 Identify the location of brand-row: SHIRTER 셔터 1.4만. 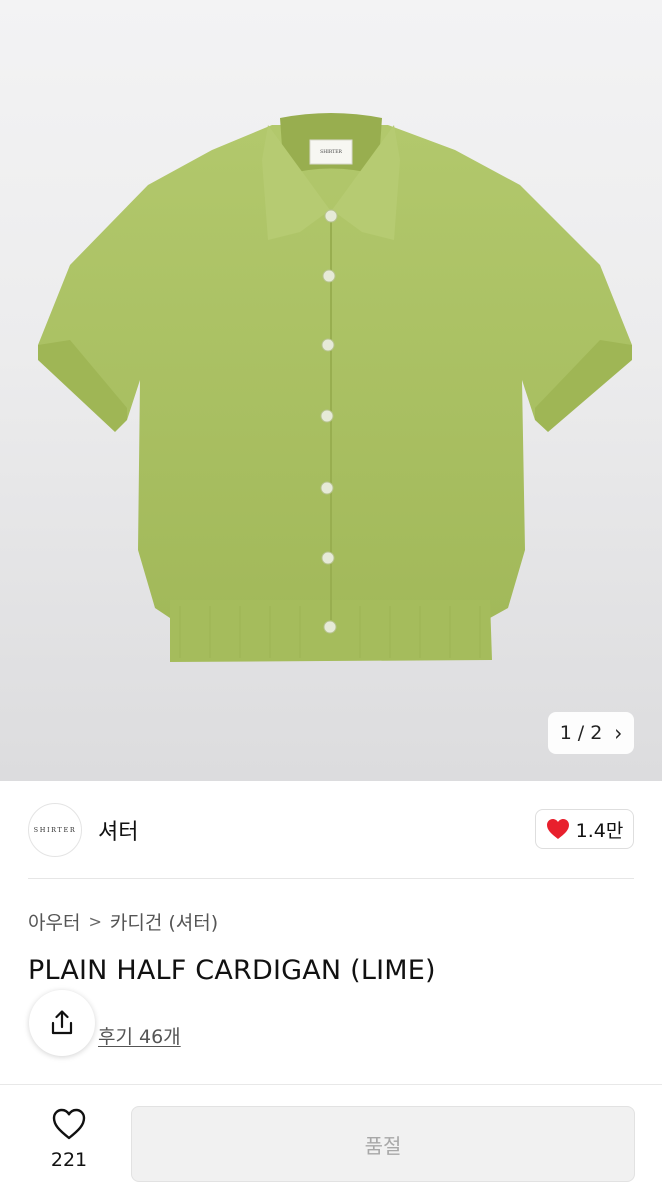
(331, 830).